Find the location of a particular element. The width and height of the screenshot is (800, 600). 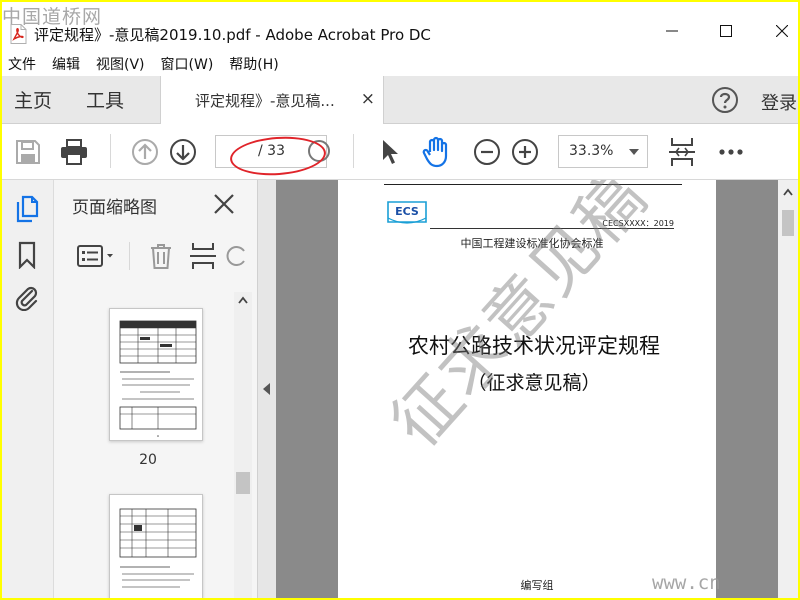

maximize-icon is located at coordinates (726, 31).